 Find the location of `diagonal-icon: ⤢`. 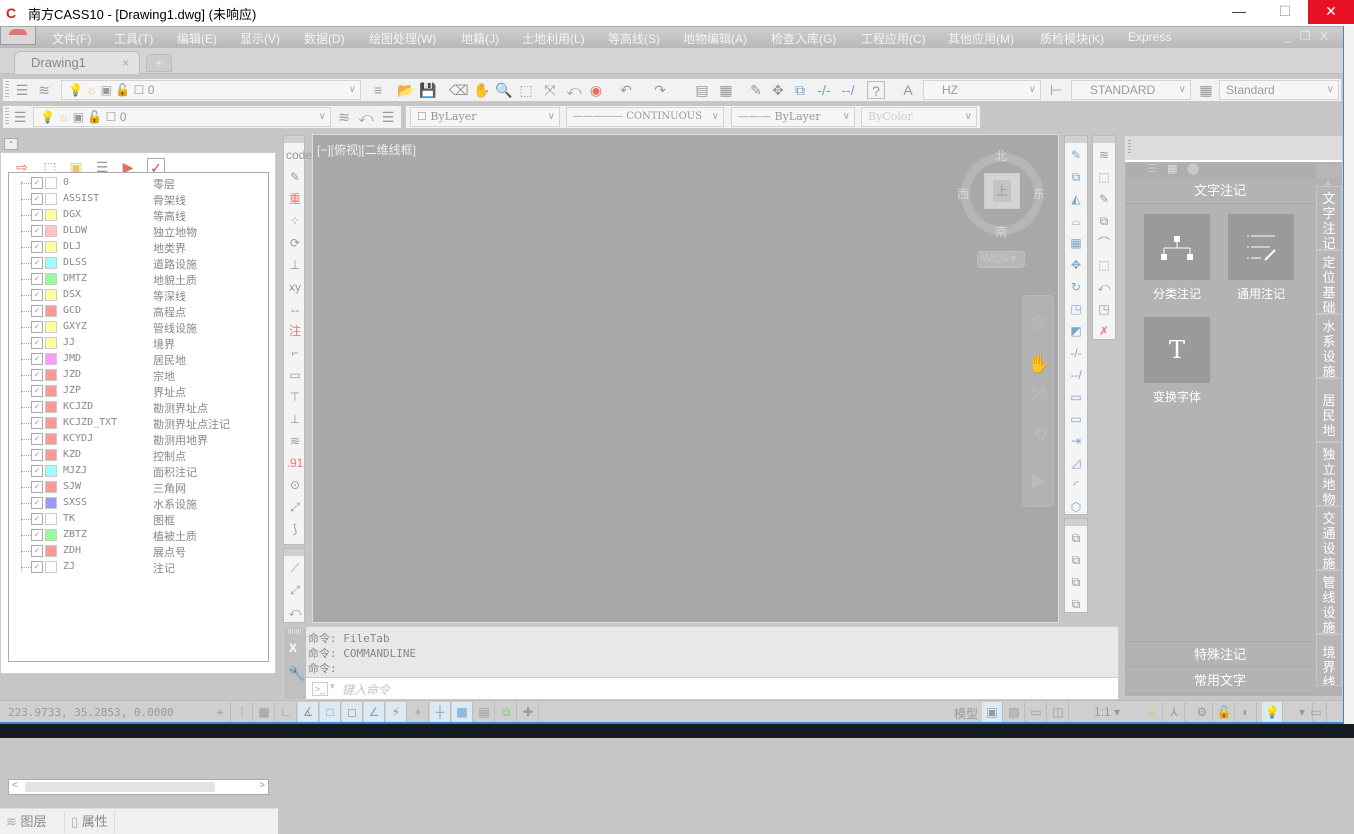

diagonal-icon: ⤢ is located at coordinates (295, 507).